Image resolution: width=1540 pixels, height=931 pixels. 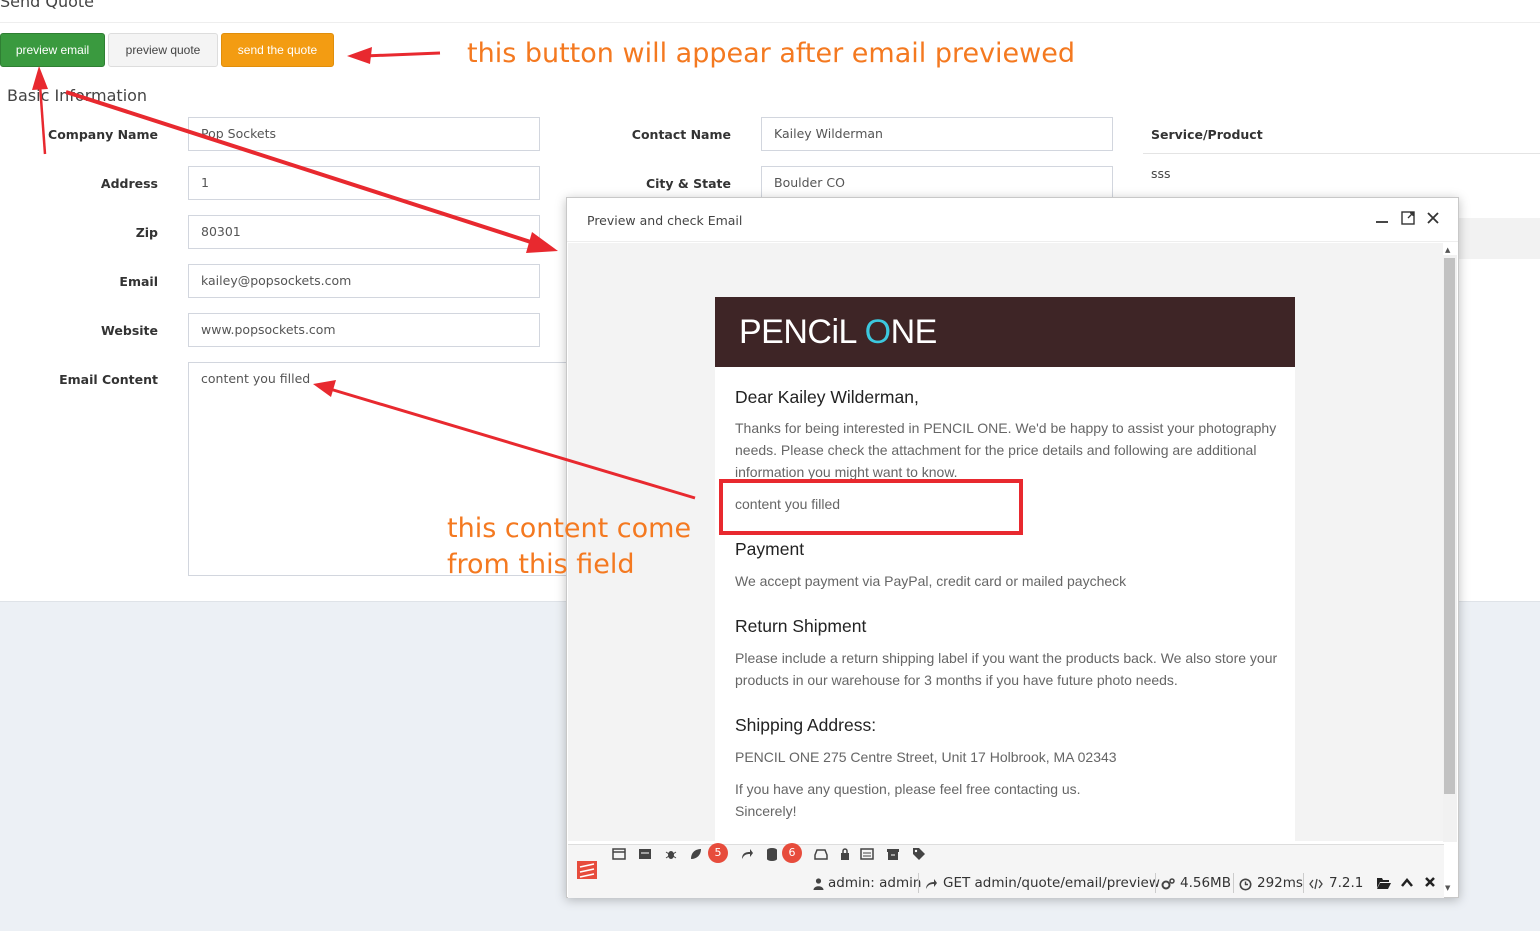 I want to click on close-icon, so click(x=1433, y=219).